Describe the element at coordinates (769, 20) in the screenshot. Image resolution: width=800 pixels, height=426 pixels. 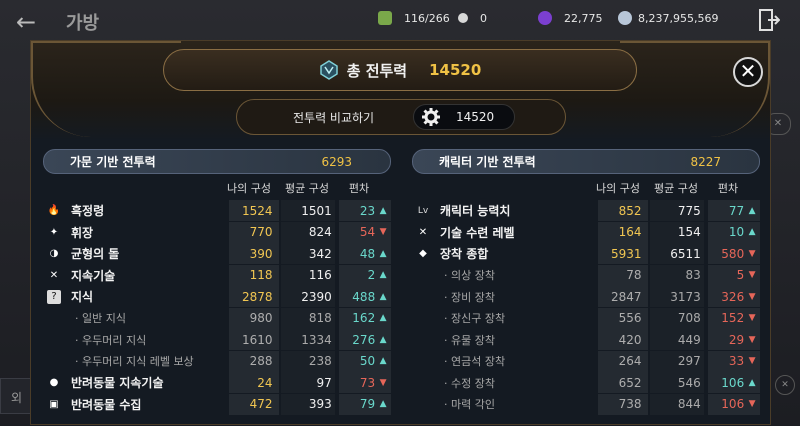
I see `exit-door-icon` at that location.